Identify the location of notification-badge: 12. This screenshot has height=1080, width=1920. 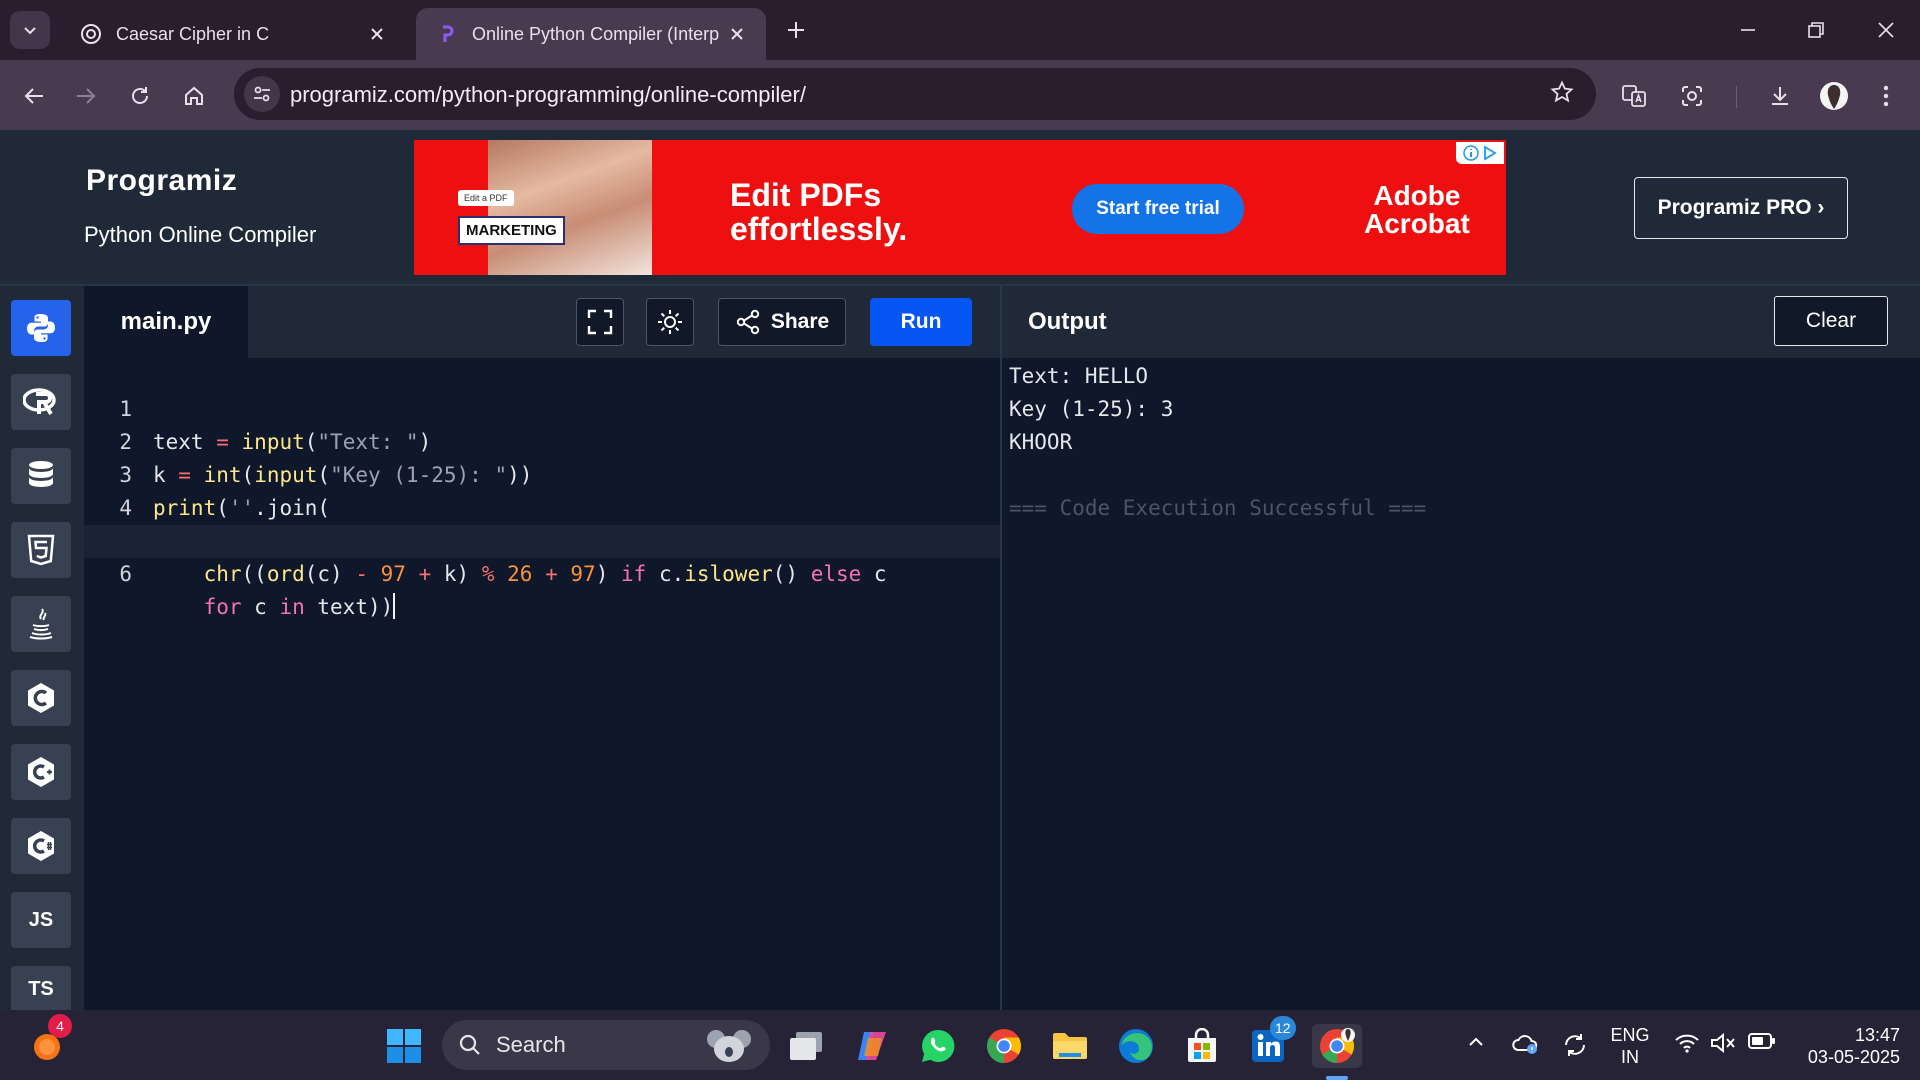
(1283, 1028).